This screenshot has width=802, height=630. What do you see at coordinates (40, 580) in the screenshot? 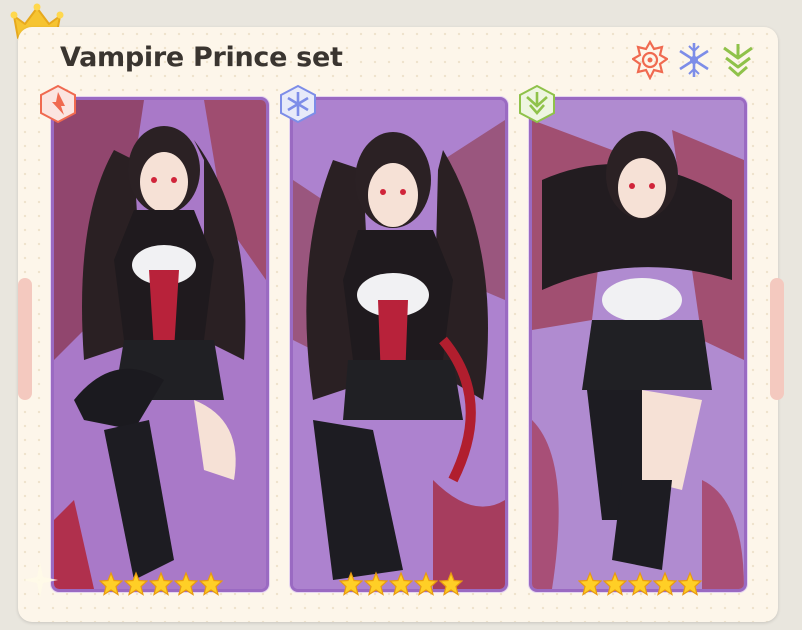
I see `sparkle-icon` at bounding box center [40, 580].